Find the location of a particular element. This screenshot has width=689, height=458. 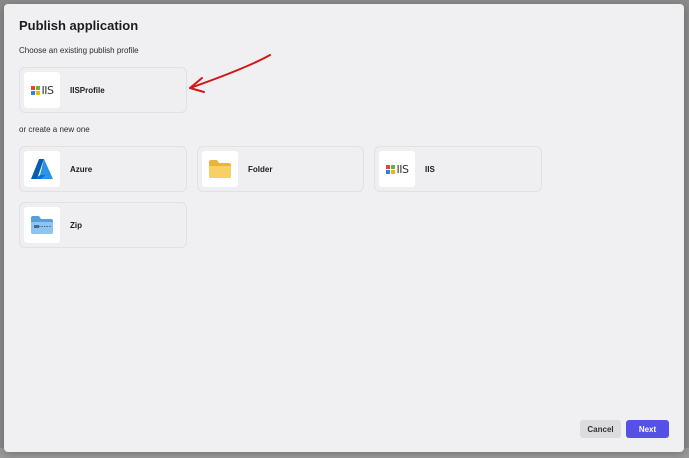

target-card-zip: Zip is located at coordinates (103, 225).